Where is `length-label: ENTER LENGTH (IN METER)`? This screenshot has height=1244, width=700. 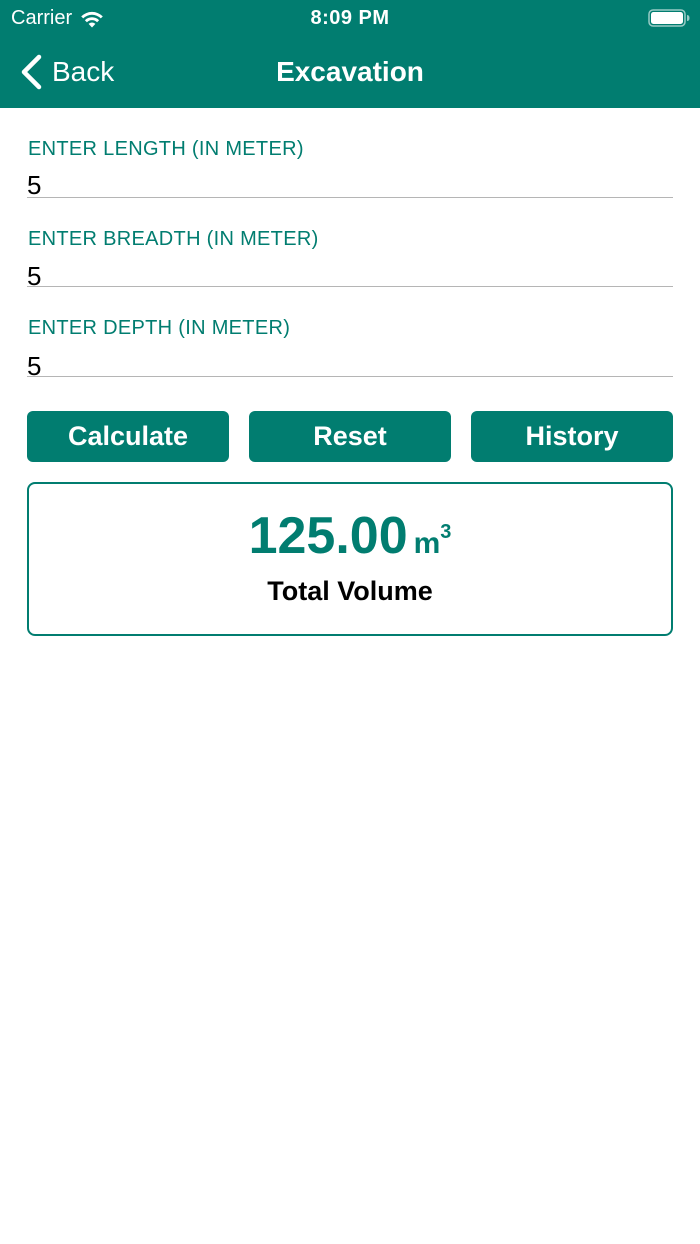 length-label: ENTER LENGTH (IN METER) is located at coordinates (166, 149).